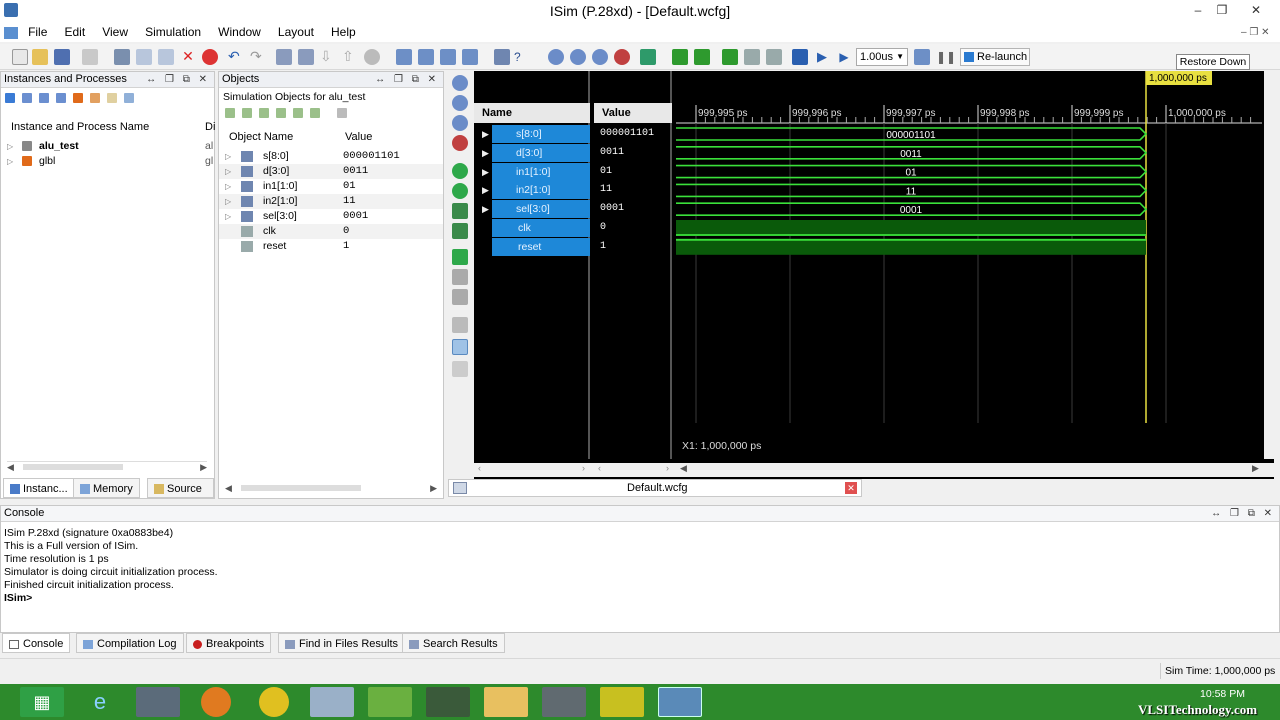  What do you see at coordinates (331, 246) in the screenshot?
I see `object-row: reset 1` at bounding box center [331, 246].